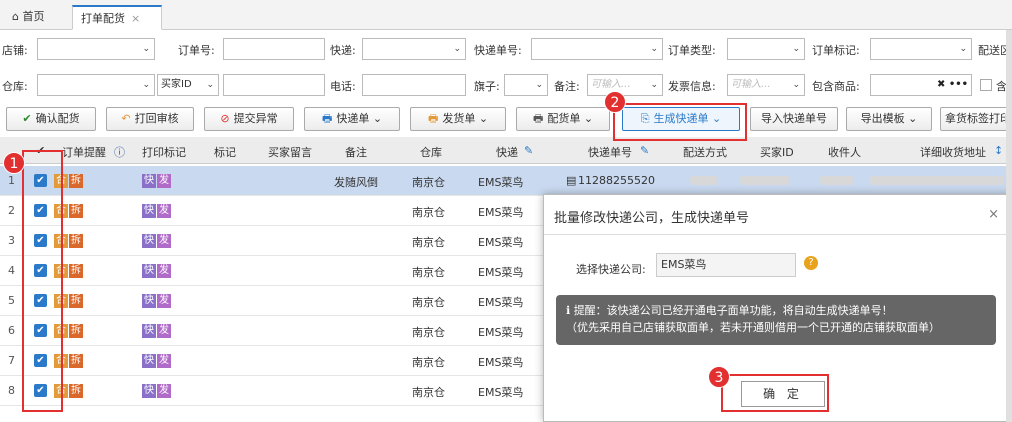 The width and height of the screenshot is (1012, 422). Describe the element at coordinates (14, 163) in the screenshot. I see `annotation-badge-1: 1` at that location.